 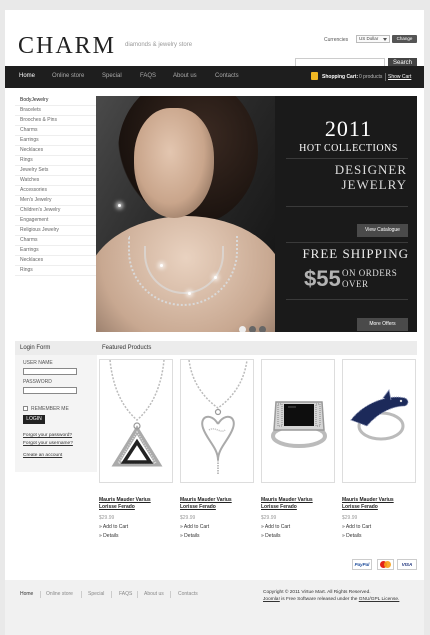 I want to click on forgot-password-link: Forgot your password?, so click(x=47, y=435).